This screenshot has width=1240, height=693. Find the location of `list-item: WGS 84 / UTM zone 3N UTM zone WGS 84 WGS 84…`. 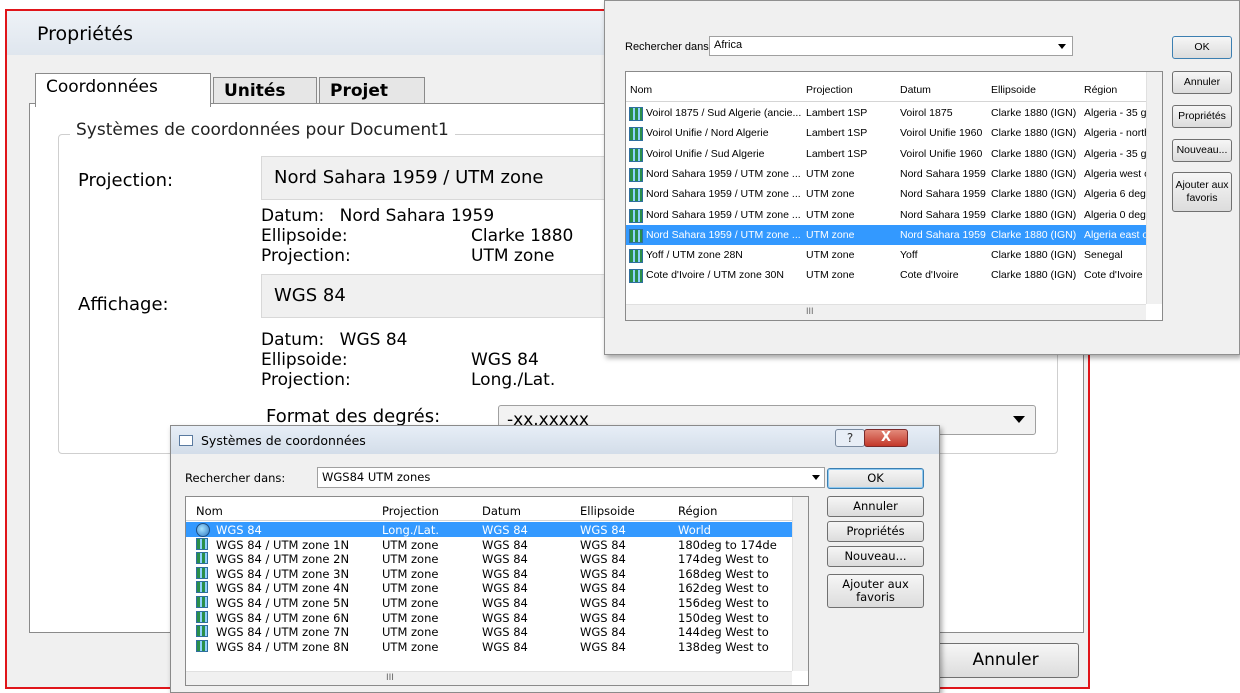

list-item: WGS 84 / UTM zone 3N UTM zone WGS 84 WGS 84… is located at coordinates (489, 573).